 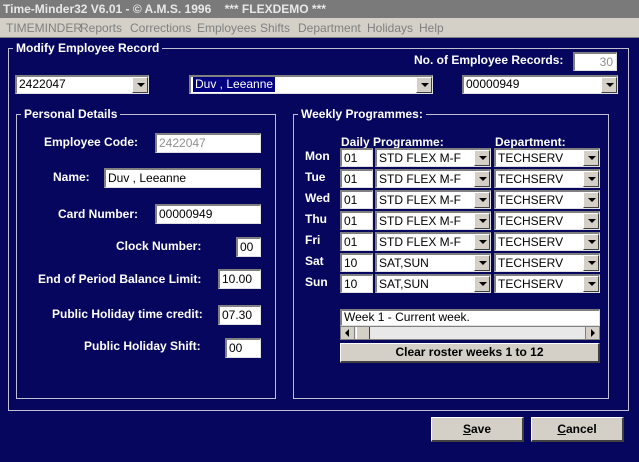 I want to click on employee-code-select-value: 2422047, so click(x=42, y=84).